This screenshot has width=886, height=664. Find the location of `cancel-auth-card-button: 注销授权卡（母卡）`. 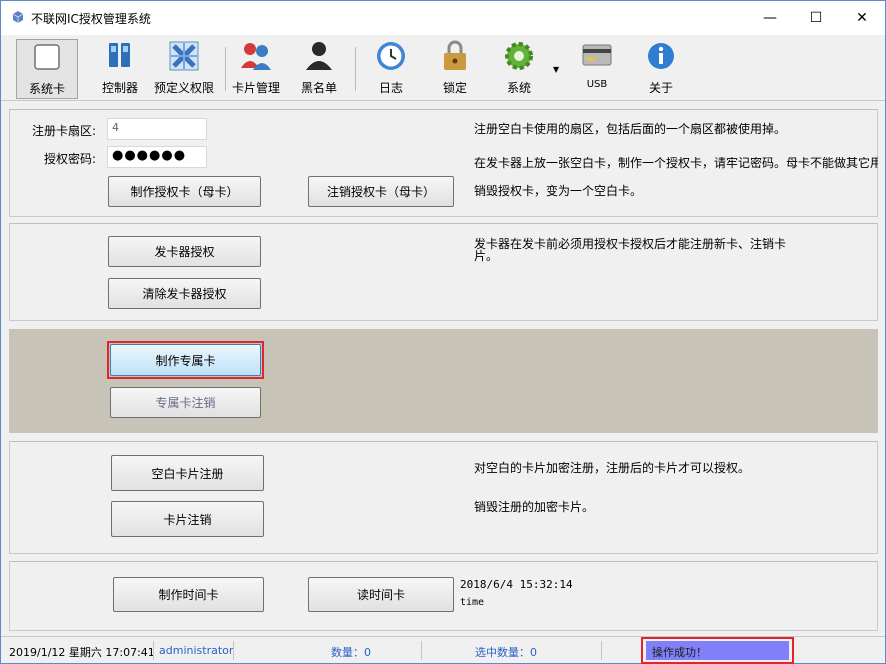

cancel-auth-card-button: 注销授权卡（母卡） is located at coordinates (381, 191).